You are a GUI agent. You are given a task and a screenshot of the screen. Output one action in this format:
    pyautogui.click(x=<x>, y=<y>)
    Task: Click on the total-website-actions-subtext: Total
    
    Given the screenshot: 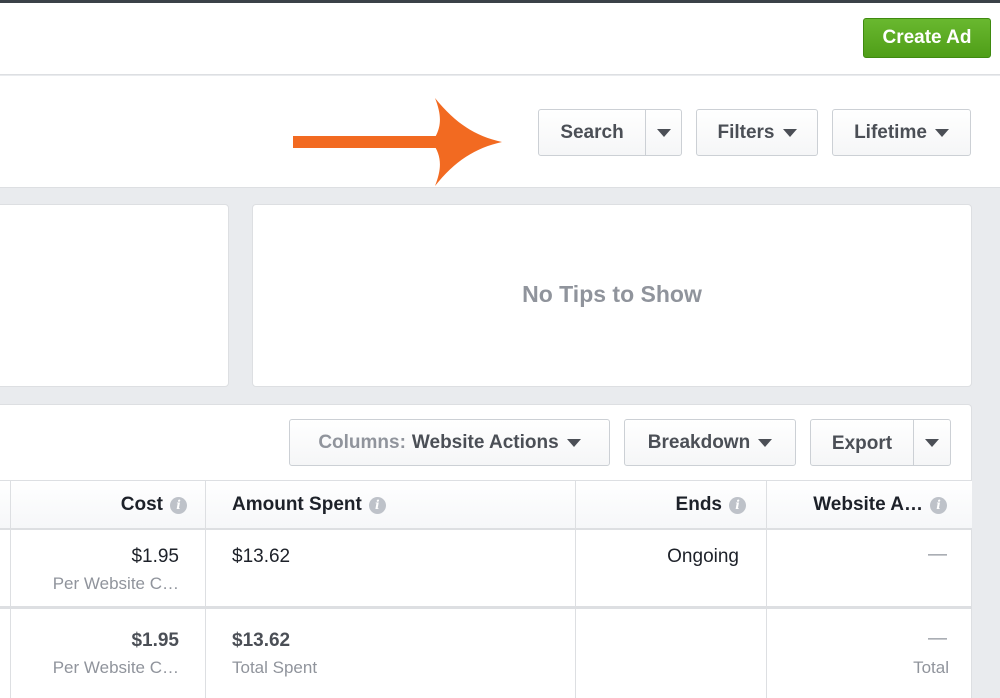 What is the action you would take?
    pyautogui.click(x=931, y=667)
    